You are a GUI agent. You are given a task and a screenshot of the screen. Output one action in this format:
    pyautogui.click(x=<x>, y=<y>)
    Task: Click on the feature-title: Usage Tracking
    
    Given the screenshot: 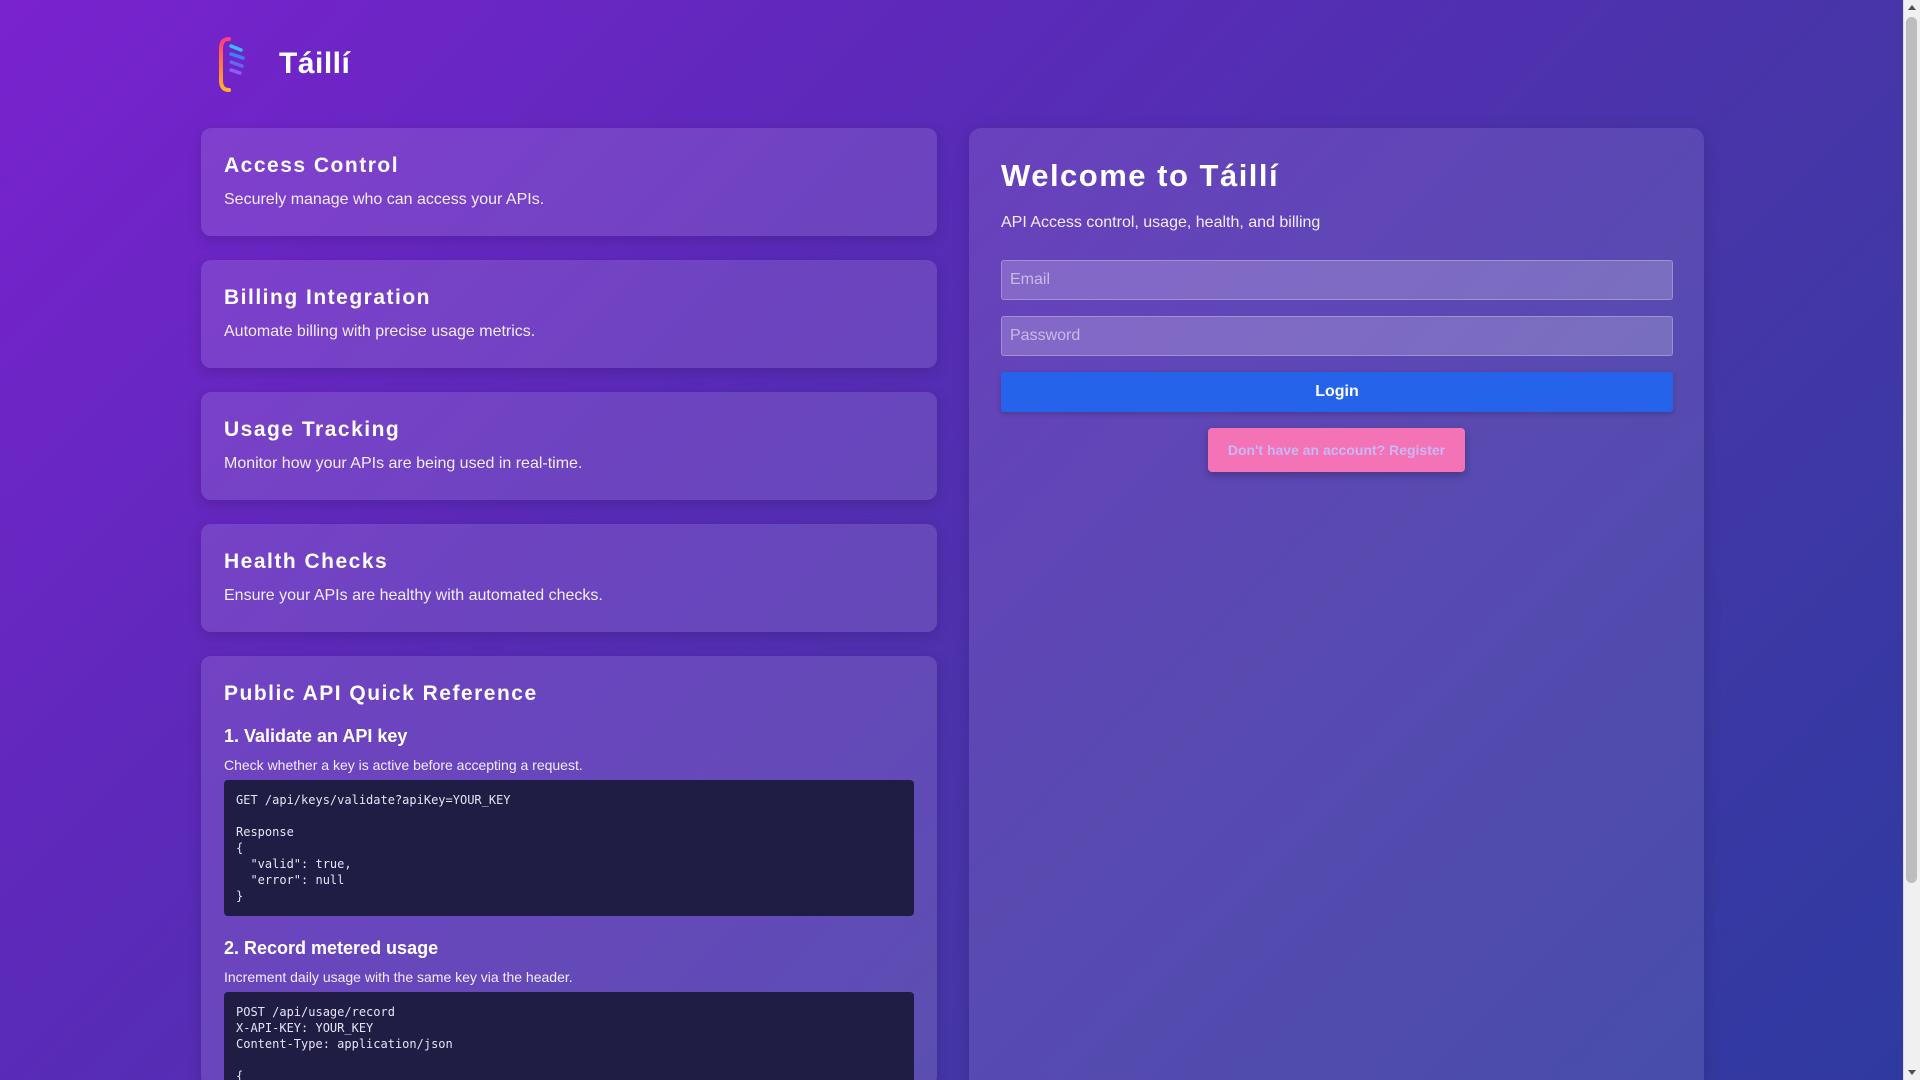 What is the action you would take?
    pyautogui.click(x=312, y=429)
    